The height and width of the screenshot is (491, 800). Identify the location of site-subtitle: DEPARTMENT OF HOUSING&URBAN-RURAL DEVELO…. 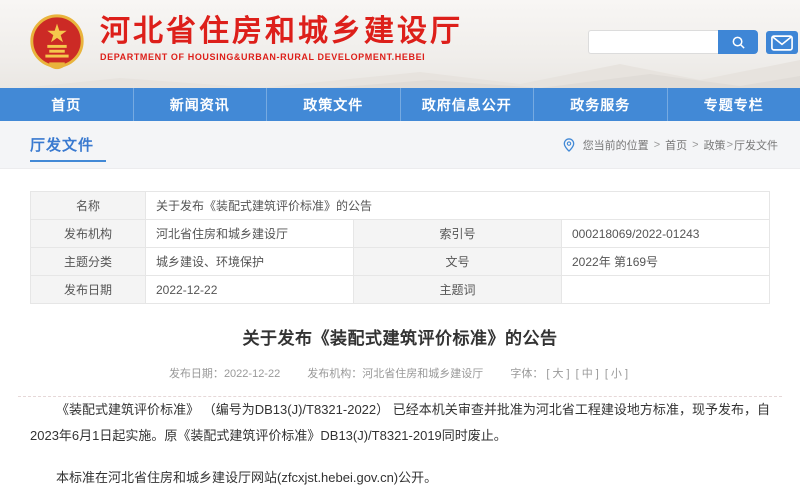
(281, 57).